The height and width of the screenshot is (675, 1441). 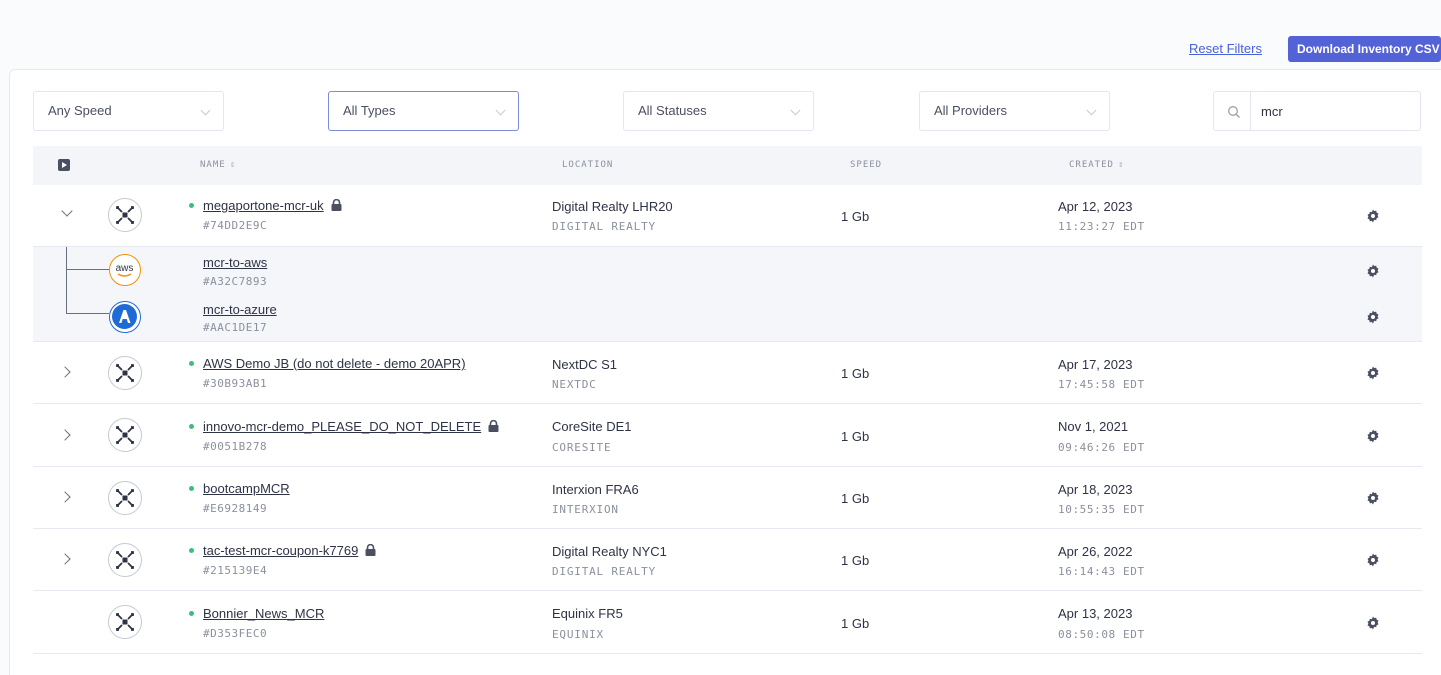 What do you see at coordinates (1121, 165) in the screenshot?
I see `sort-icon: ⇕` at bounding box center [1121, 165].